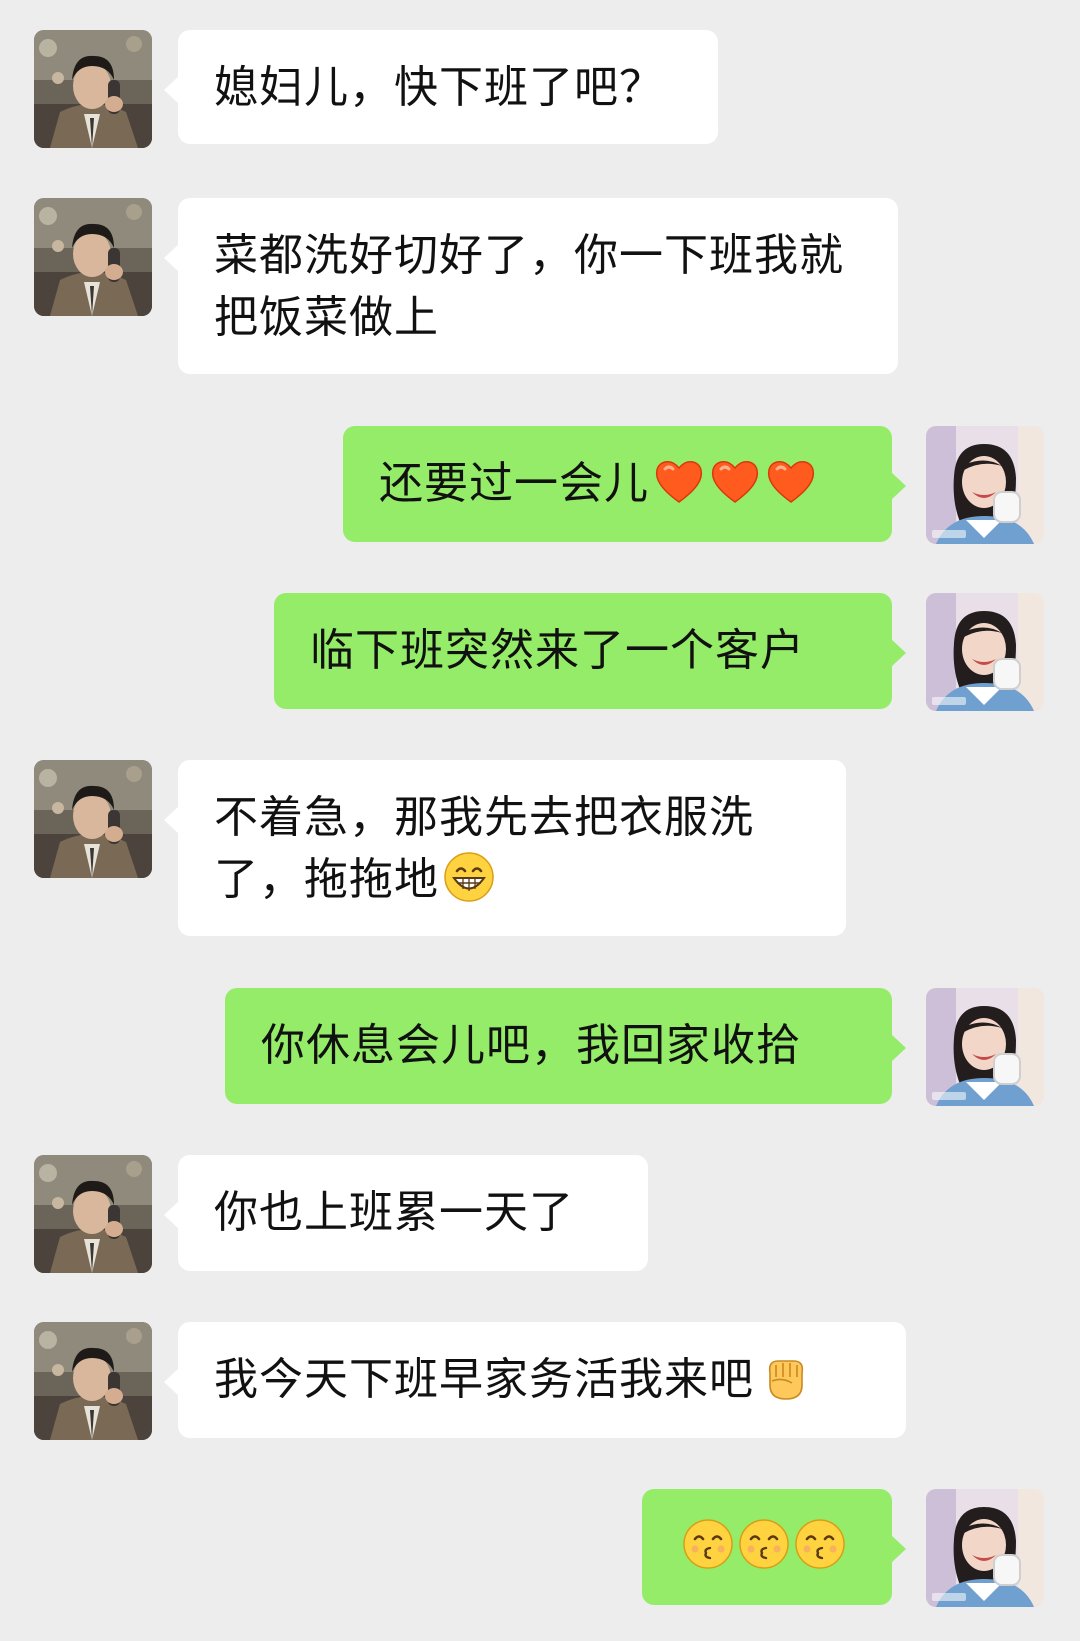  I want to click on message-text: 媳妇儿，快下班了吧？, so click(439, 87).